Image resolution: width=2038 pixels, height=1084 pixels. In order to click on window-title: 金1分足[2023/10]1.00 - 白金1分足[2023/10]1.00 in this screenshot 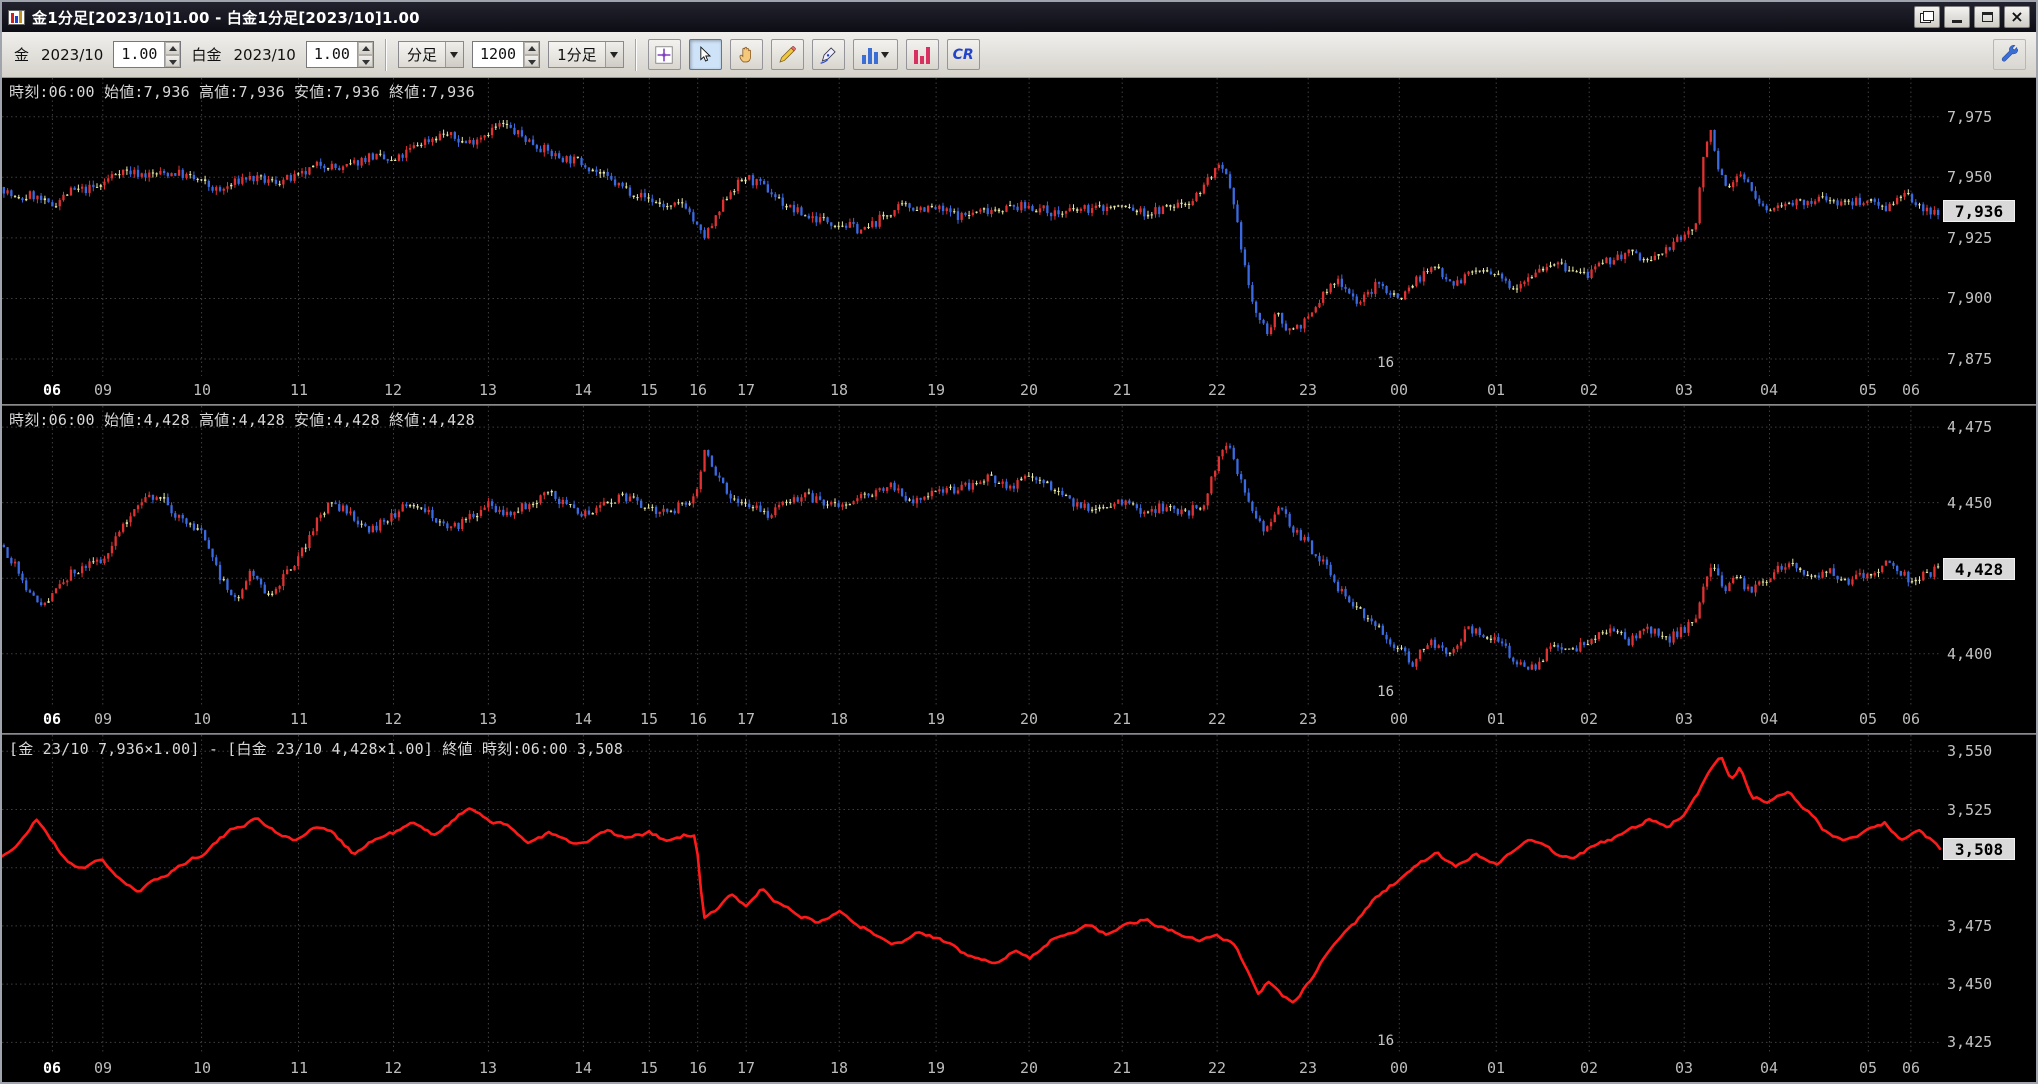, I will do `click(226, 17)`.